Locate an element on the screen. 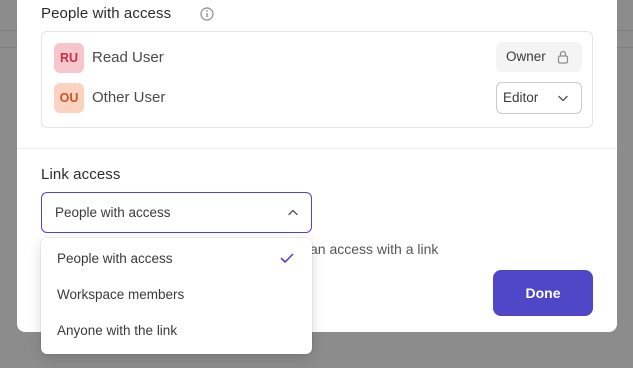 The height and width of the screenshot is (368, 633). chevron-down-icon is located at coordinates (563, 98).